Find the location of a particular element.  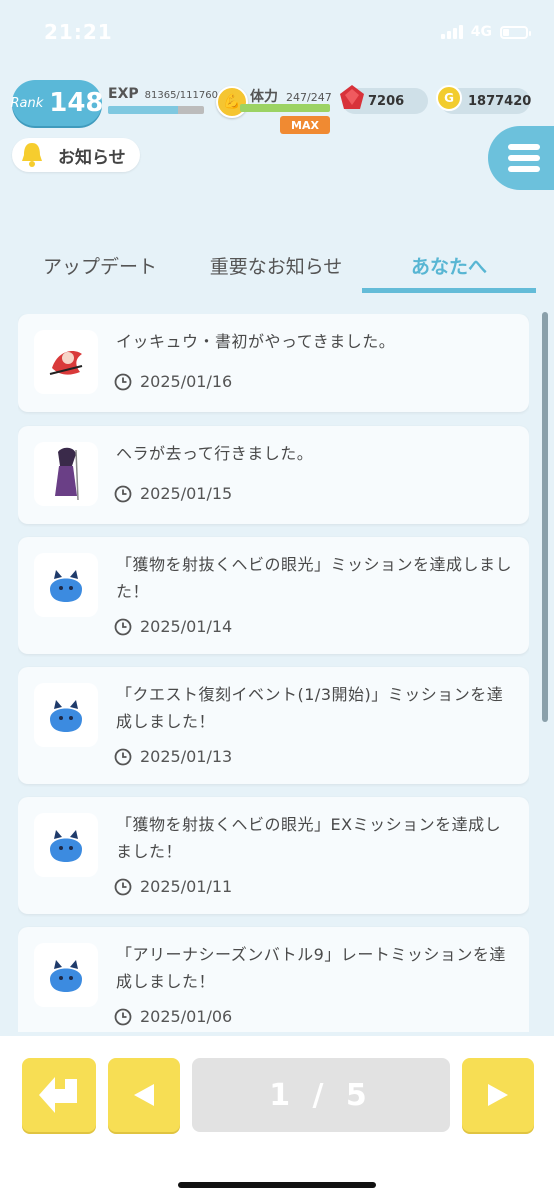

exp-bar is located at coordinates (156, 110).